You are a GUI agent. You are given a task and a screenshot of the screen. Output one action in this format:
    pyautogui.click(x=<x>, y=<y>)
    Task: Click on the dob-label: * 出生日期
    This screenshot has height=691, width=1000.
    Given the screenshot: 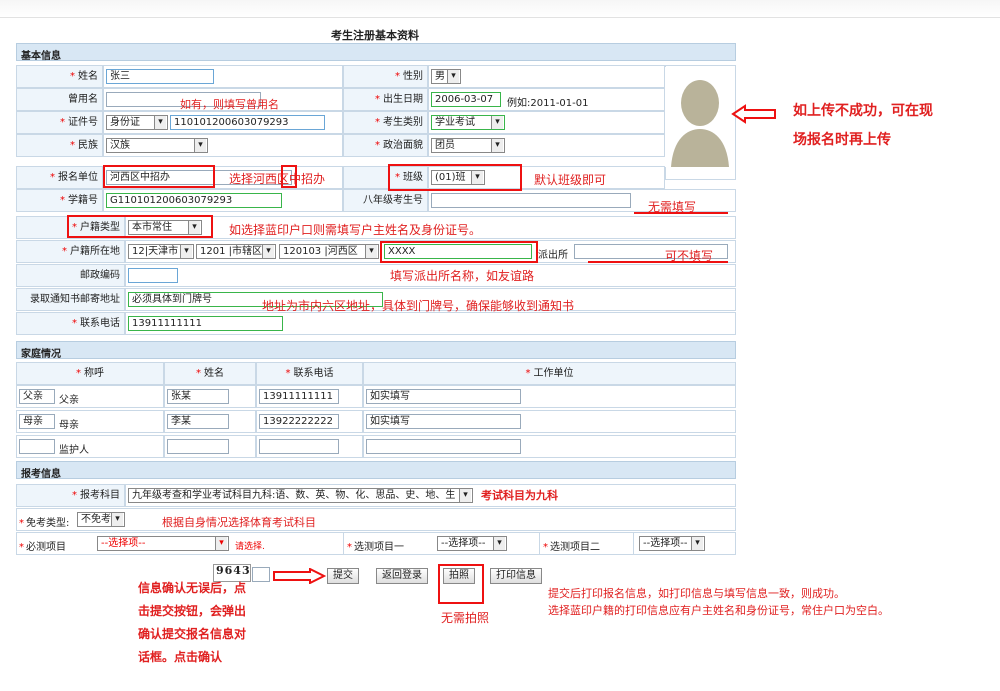 What is the action you would take?
    pyautogui.click(x=385, y=99)
    